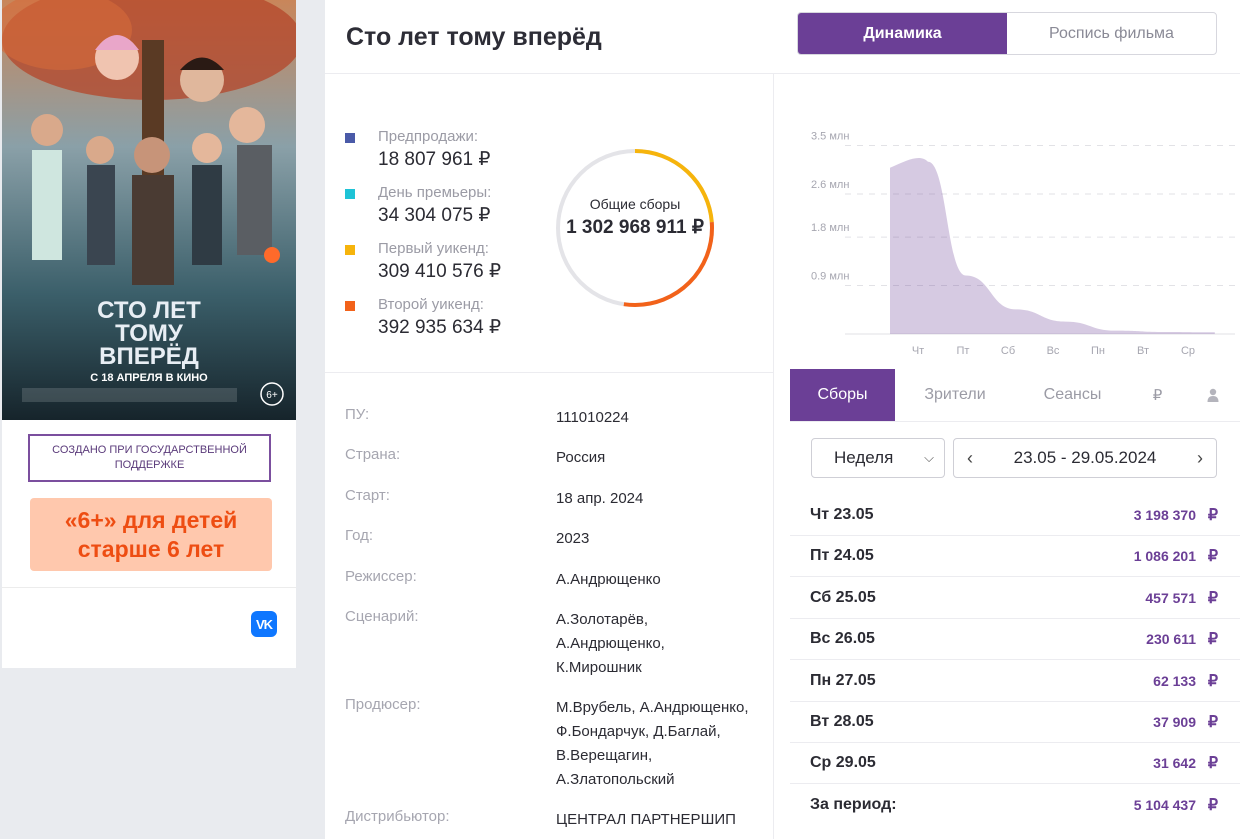 This screenshot has width=1240, height=839. Describe the element at coordinates (635, 204) in the screenshot. I see `total-label: Общие сборы` at that location.